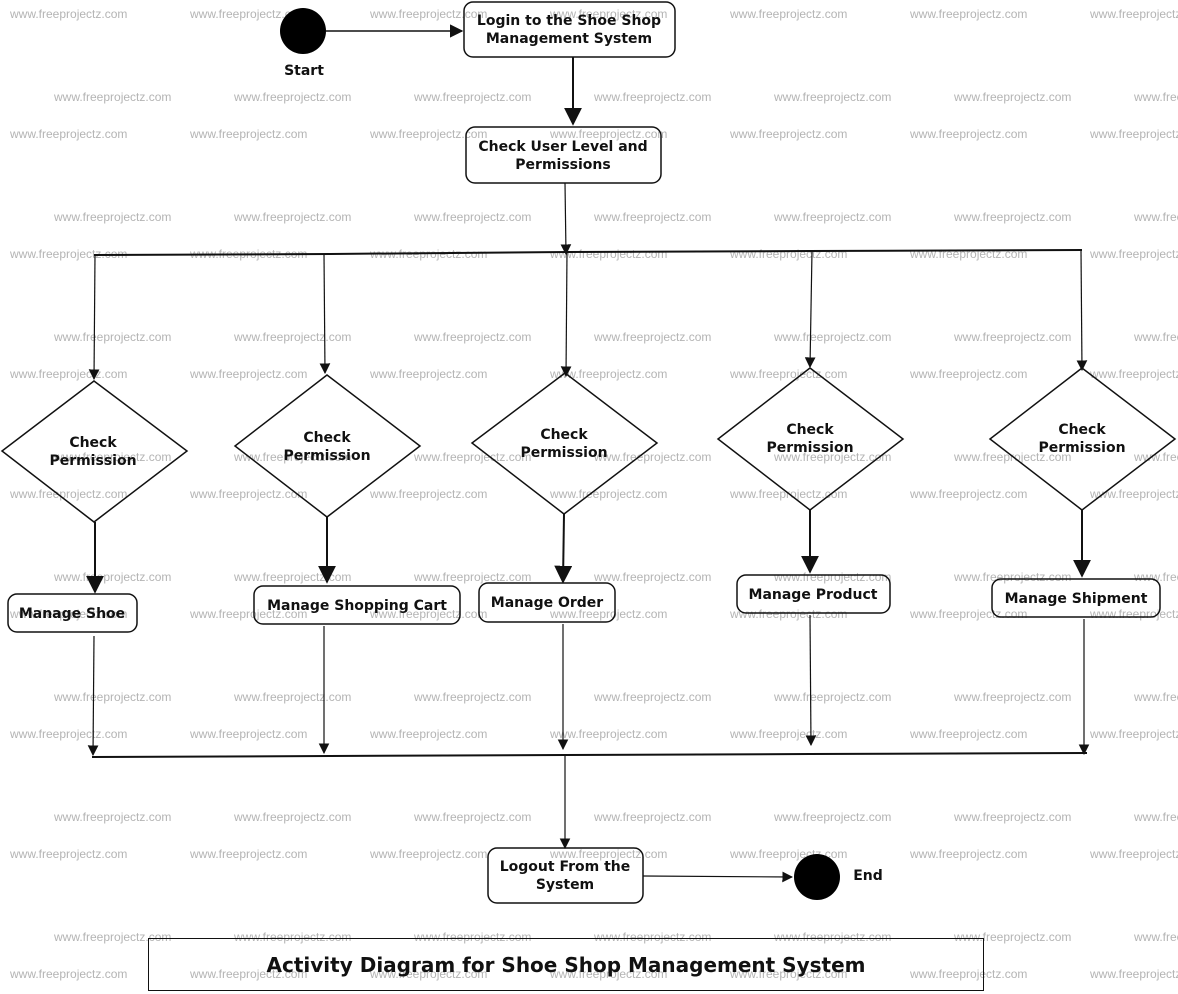 The image size is (1178, 994). Describe the element at coordinates (569, 21) in the screenshot. I see `activity-login-line-1: Login to the Shoe Shop` at that location.